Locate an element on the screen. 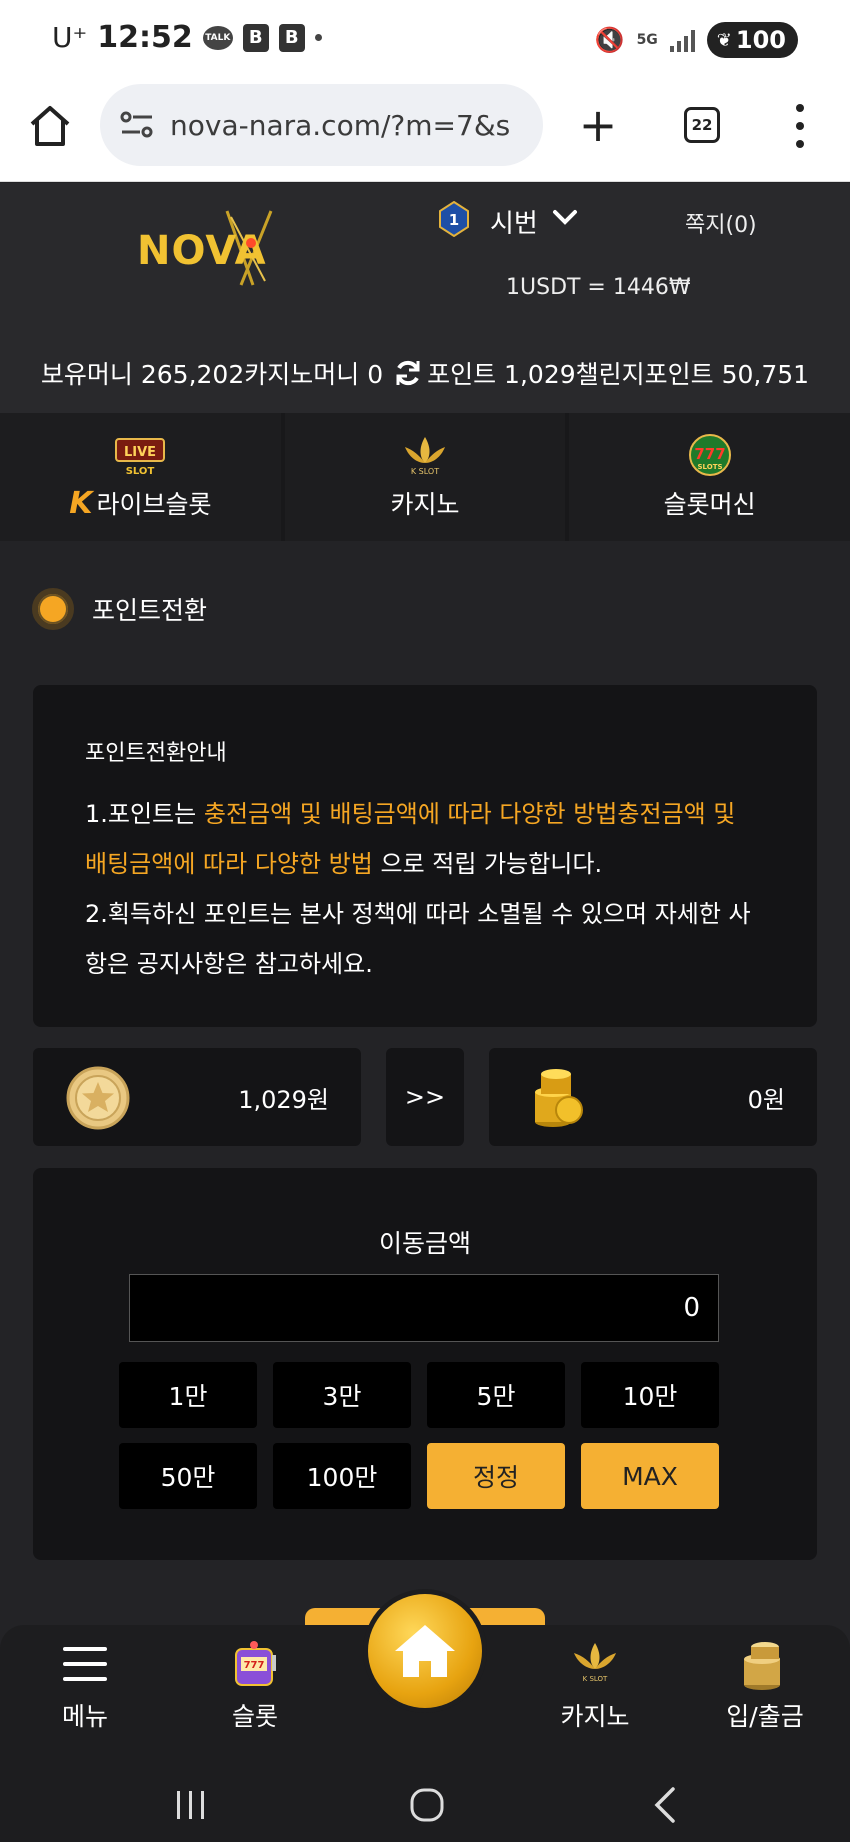 This screenshot has width=850, height=1842. status-left: U⁺ 12:52 TALK B B is located at coordinates (187, 37).